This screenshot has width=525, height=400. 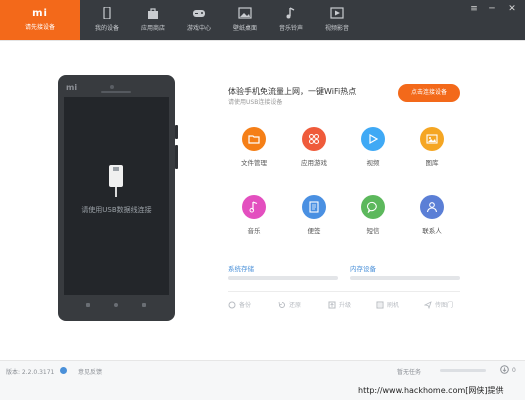 I want to click on tab-my-device: 我的设备, so click(x=107, y=20).